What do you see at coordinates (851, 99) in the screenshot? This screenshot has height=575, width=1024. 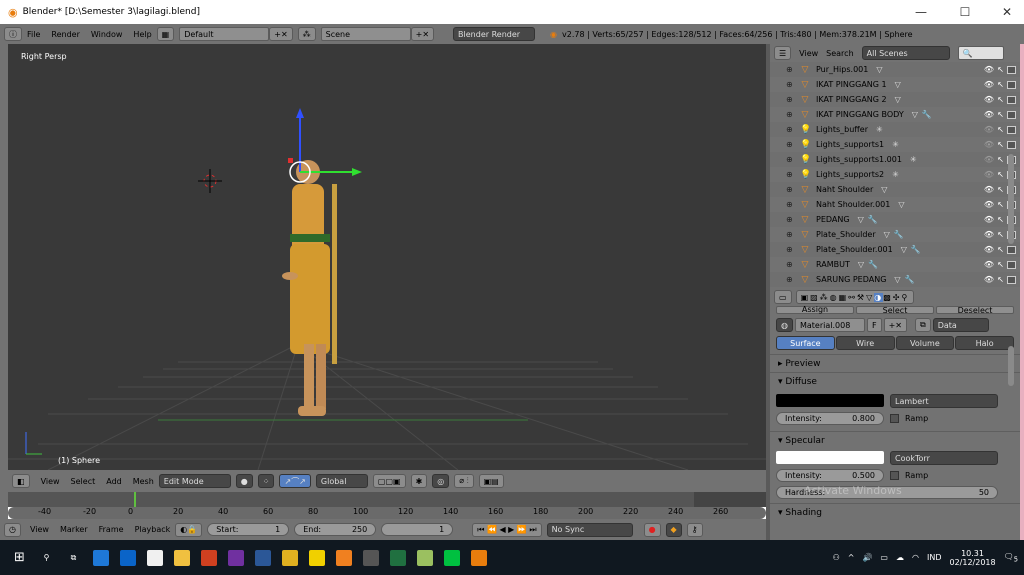 I see `object-name: IKAT PINGGANG 2` at bounding box center [851, 99].